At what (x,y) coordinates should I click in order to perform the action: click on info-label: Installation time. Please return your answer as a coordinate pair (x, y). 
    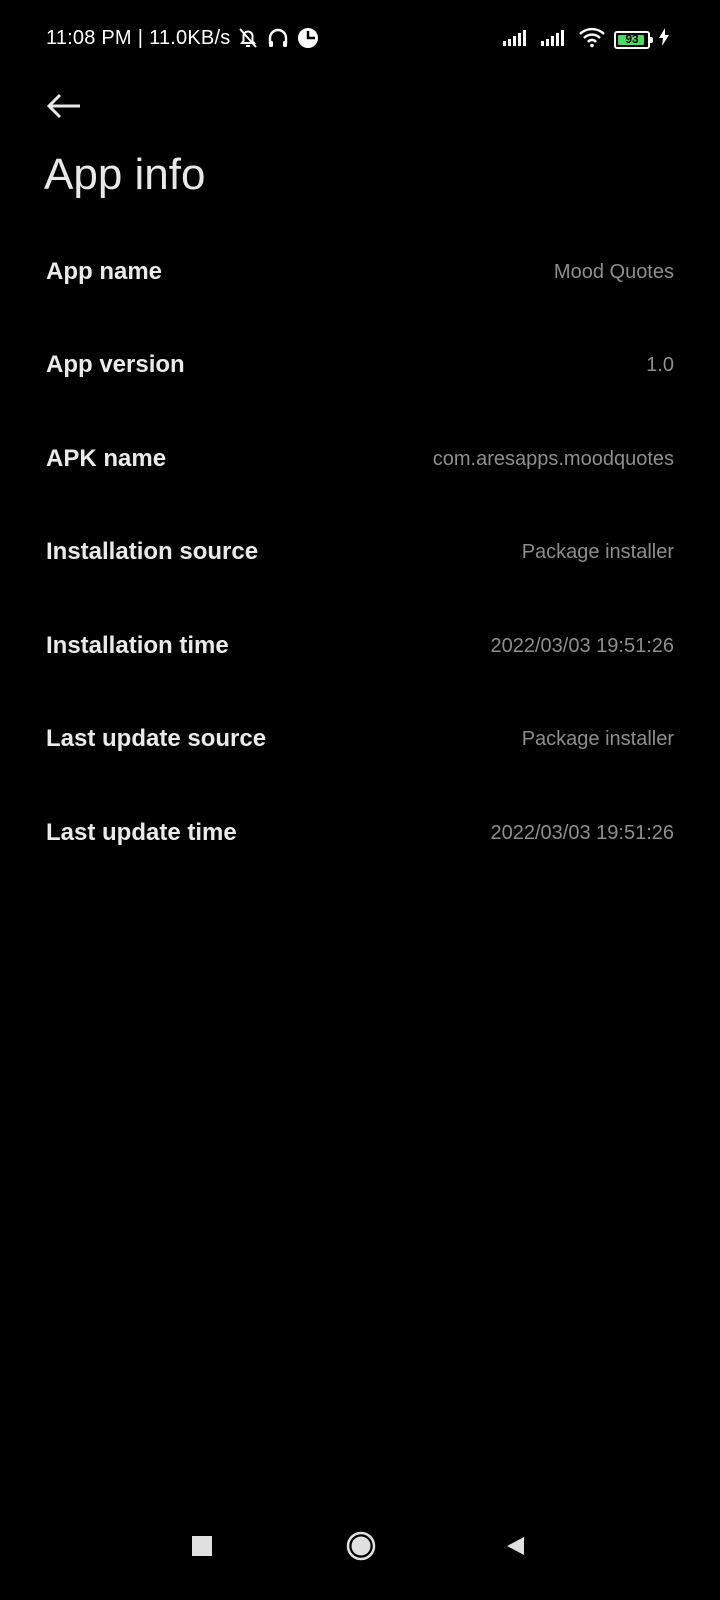
    Looking at the image, I should click on (137, 645).